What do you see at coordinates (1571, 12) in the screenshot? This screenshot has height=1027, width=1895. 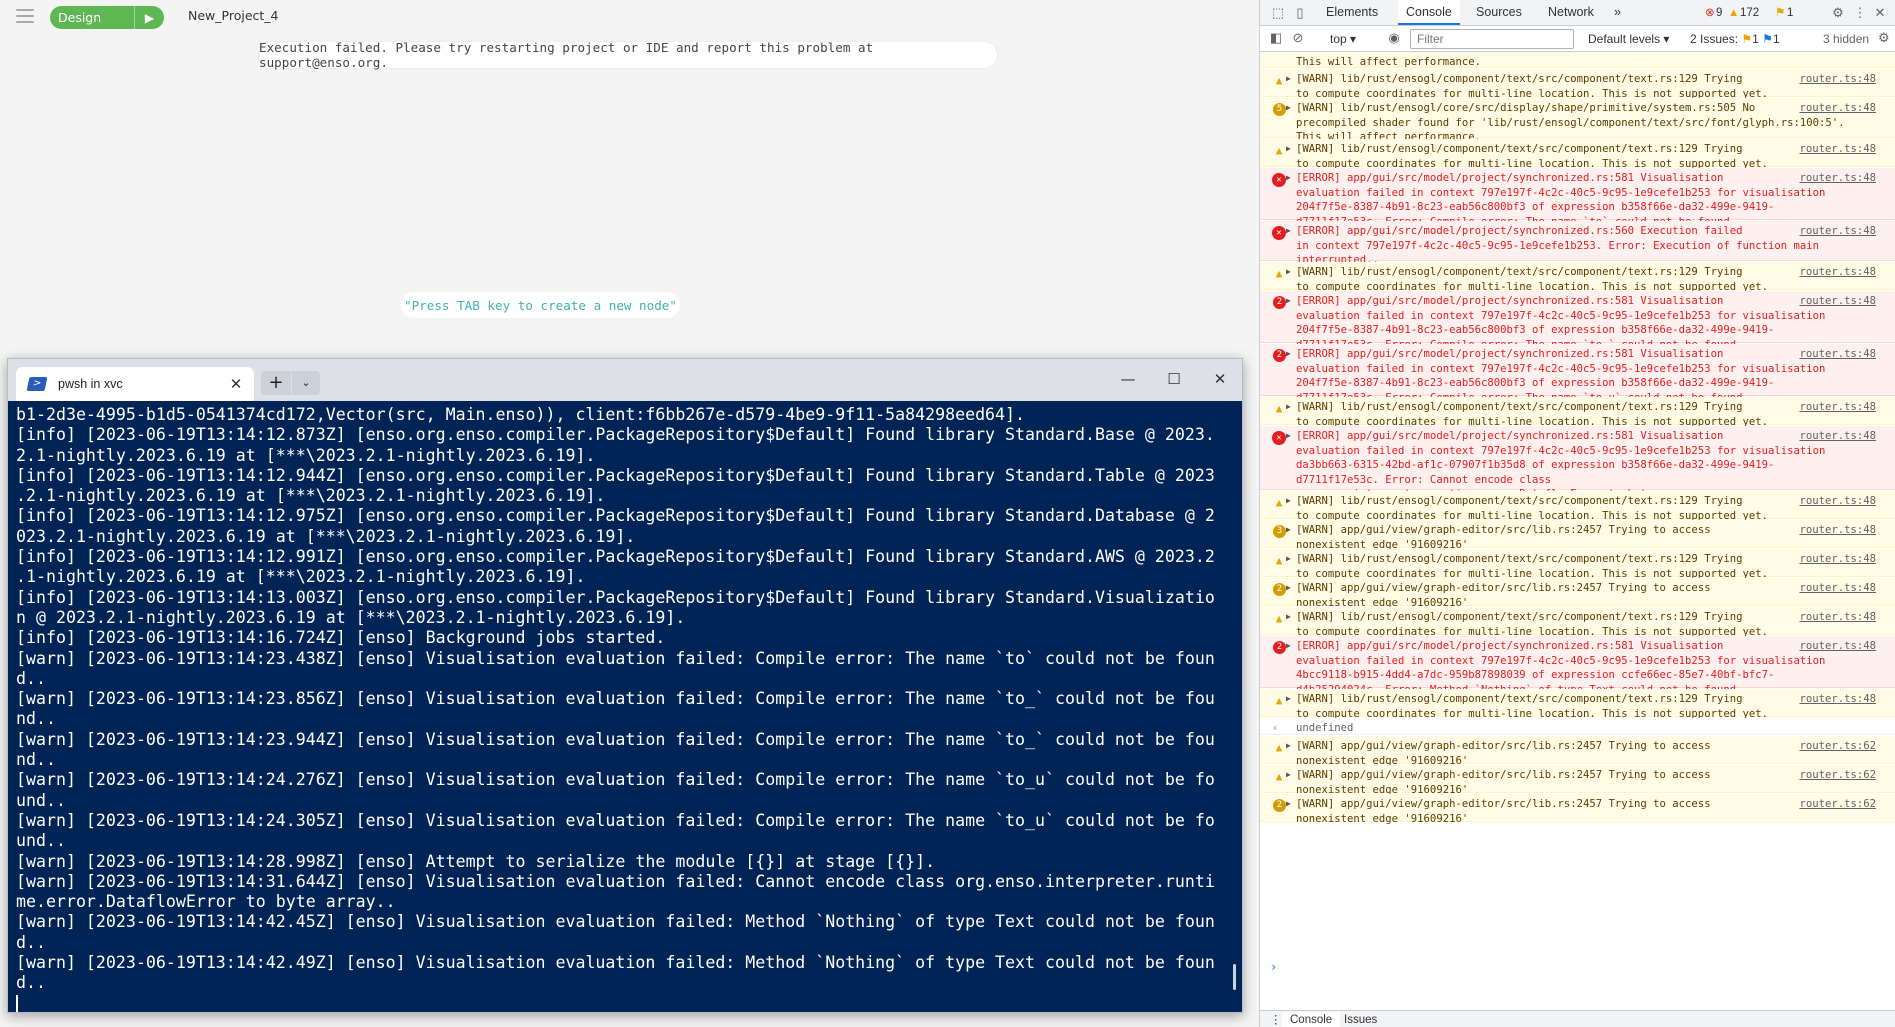 I see `tab-network: Network` at bounding box center [1571, 12].